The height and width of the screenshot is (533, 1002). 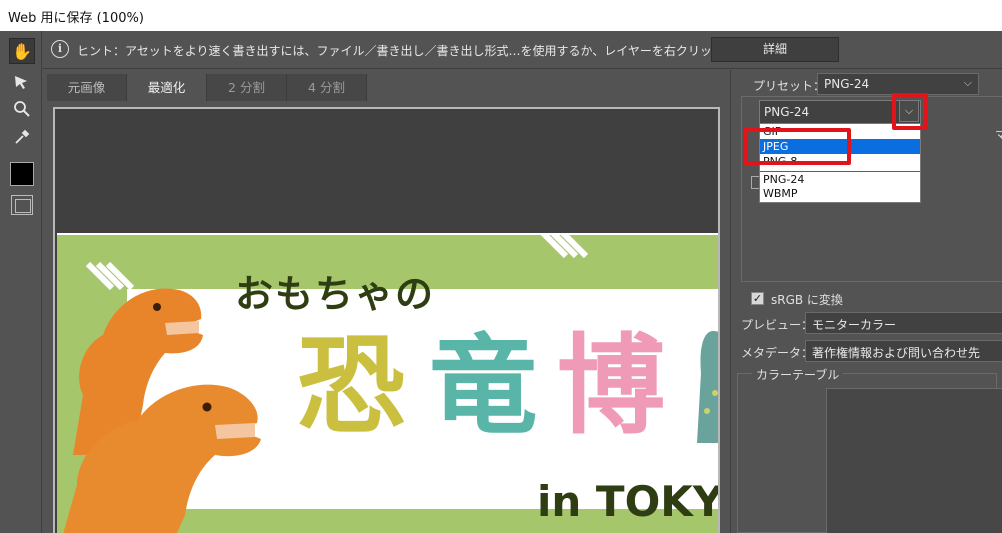 I want to click on tab-4-up: 4 分割, so click(x=327, y=87).